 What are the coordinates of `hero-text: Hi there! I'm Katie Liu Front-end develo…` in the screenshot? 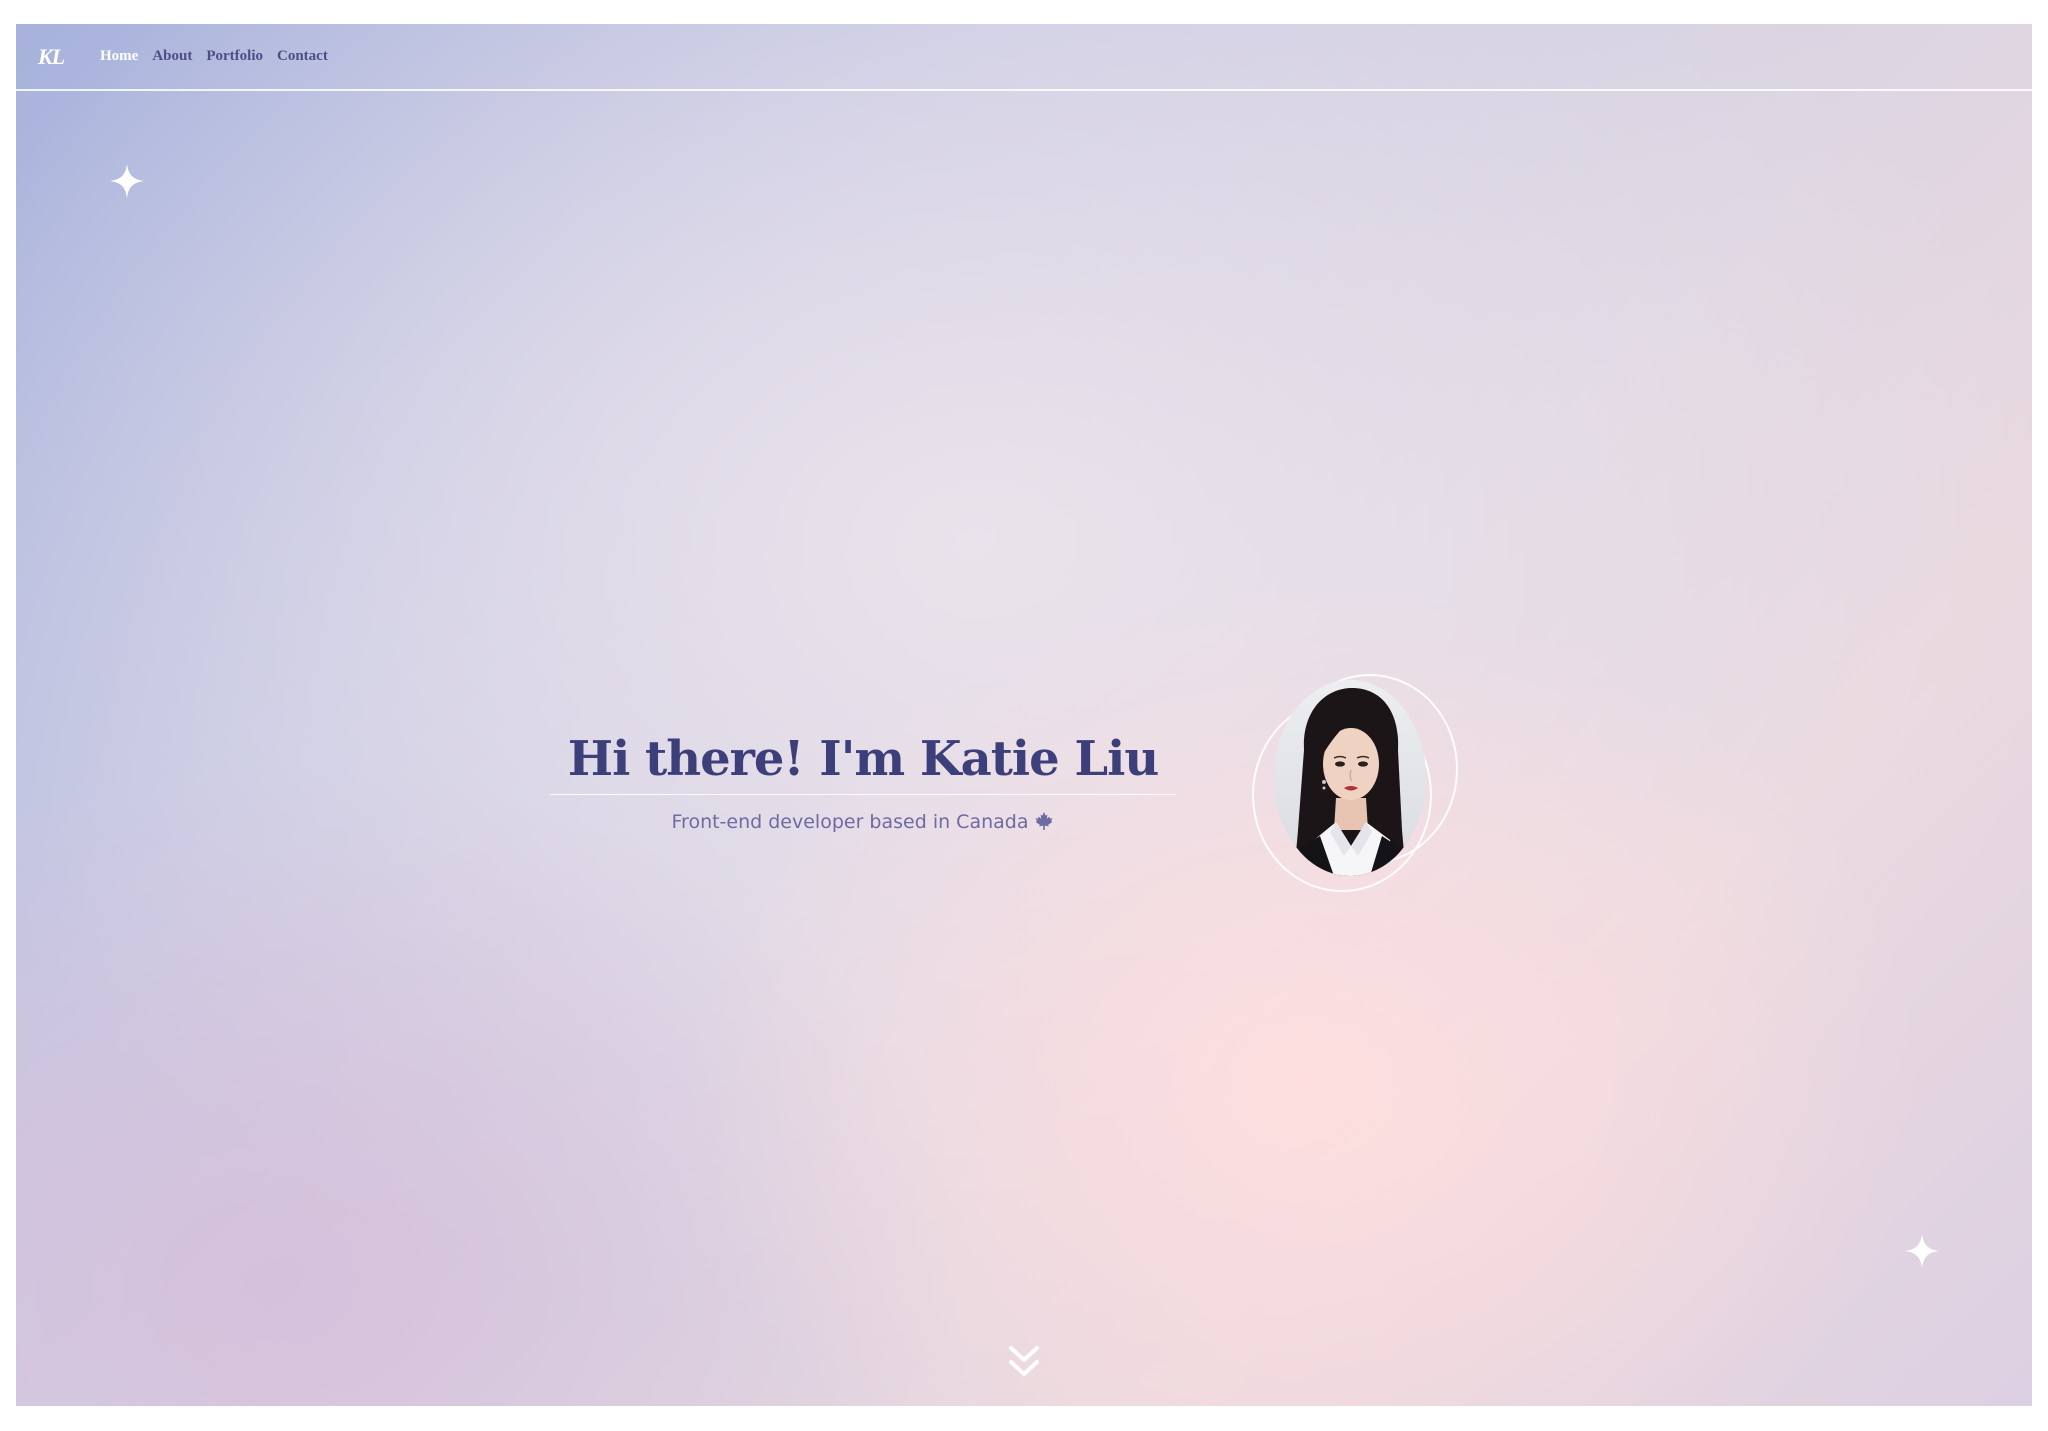 It's located at (863, 778).